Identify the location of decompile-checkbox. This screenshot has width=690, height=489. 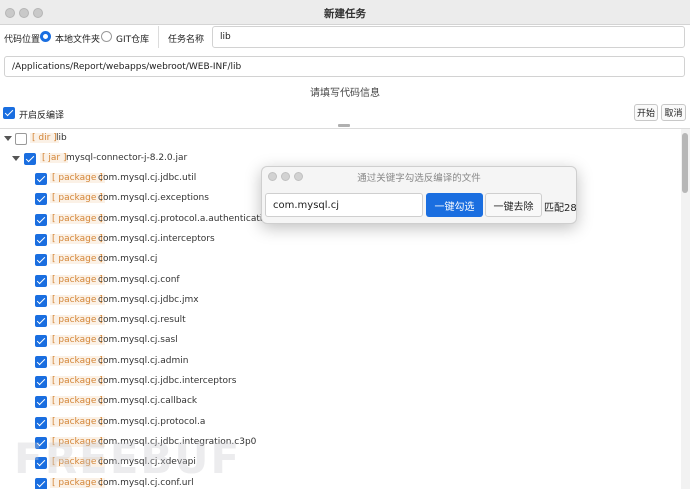
(9, 113).